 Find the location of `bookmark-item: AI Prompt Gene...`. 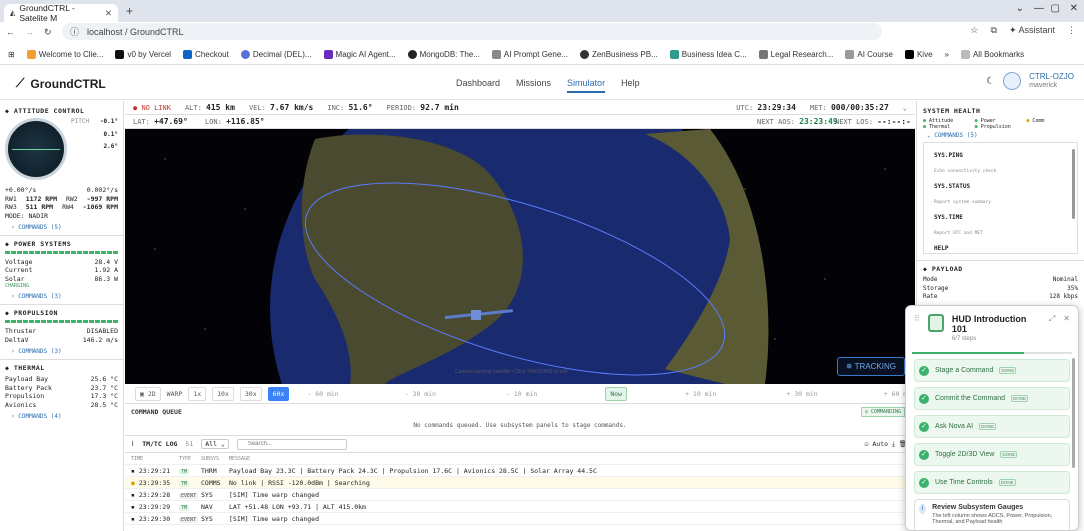

bookmark-item: AI Prompt Gene... is located at coordinates (529, 54).